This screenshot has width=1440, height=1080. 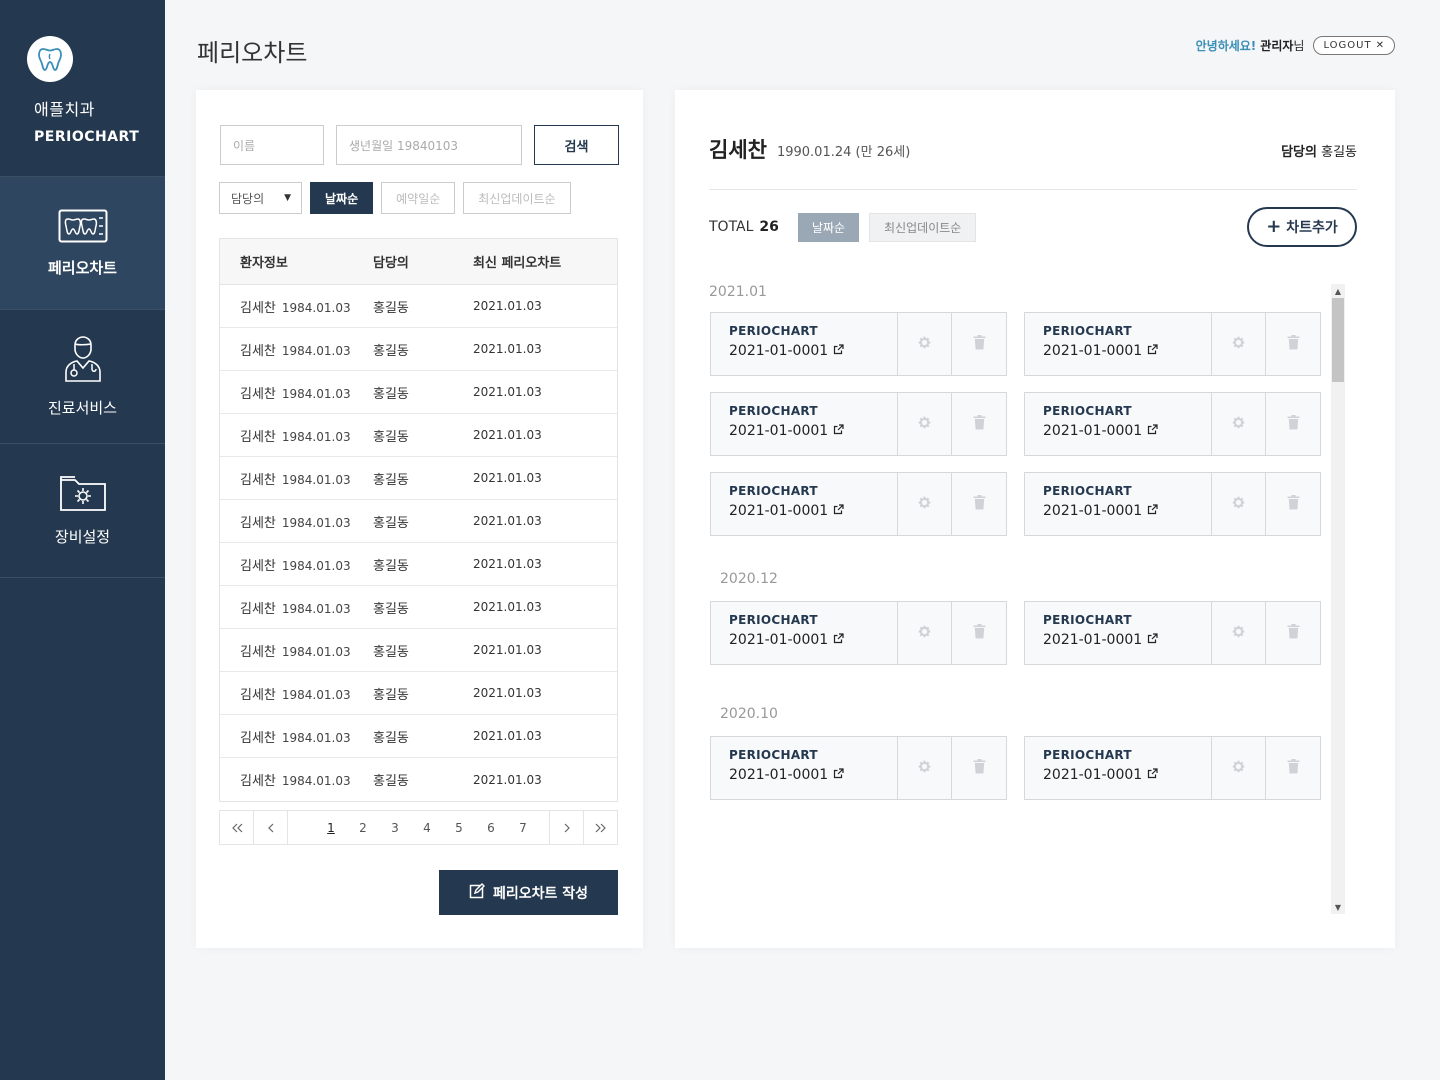 I want to click on chart-group-label: 2021.01, so click(x=738, y=292).